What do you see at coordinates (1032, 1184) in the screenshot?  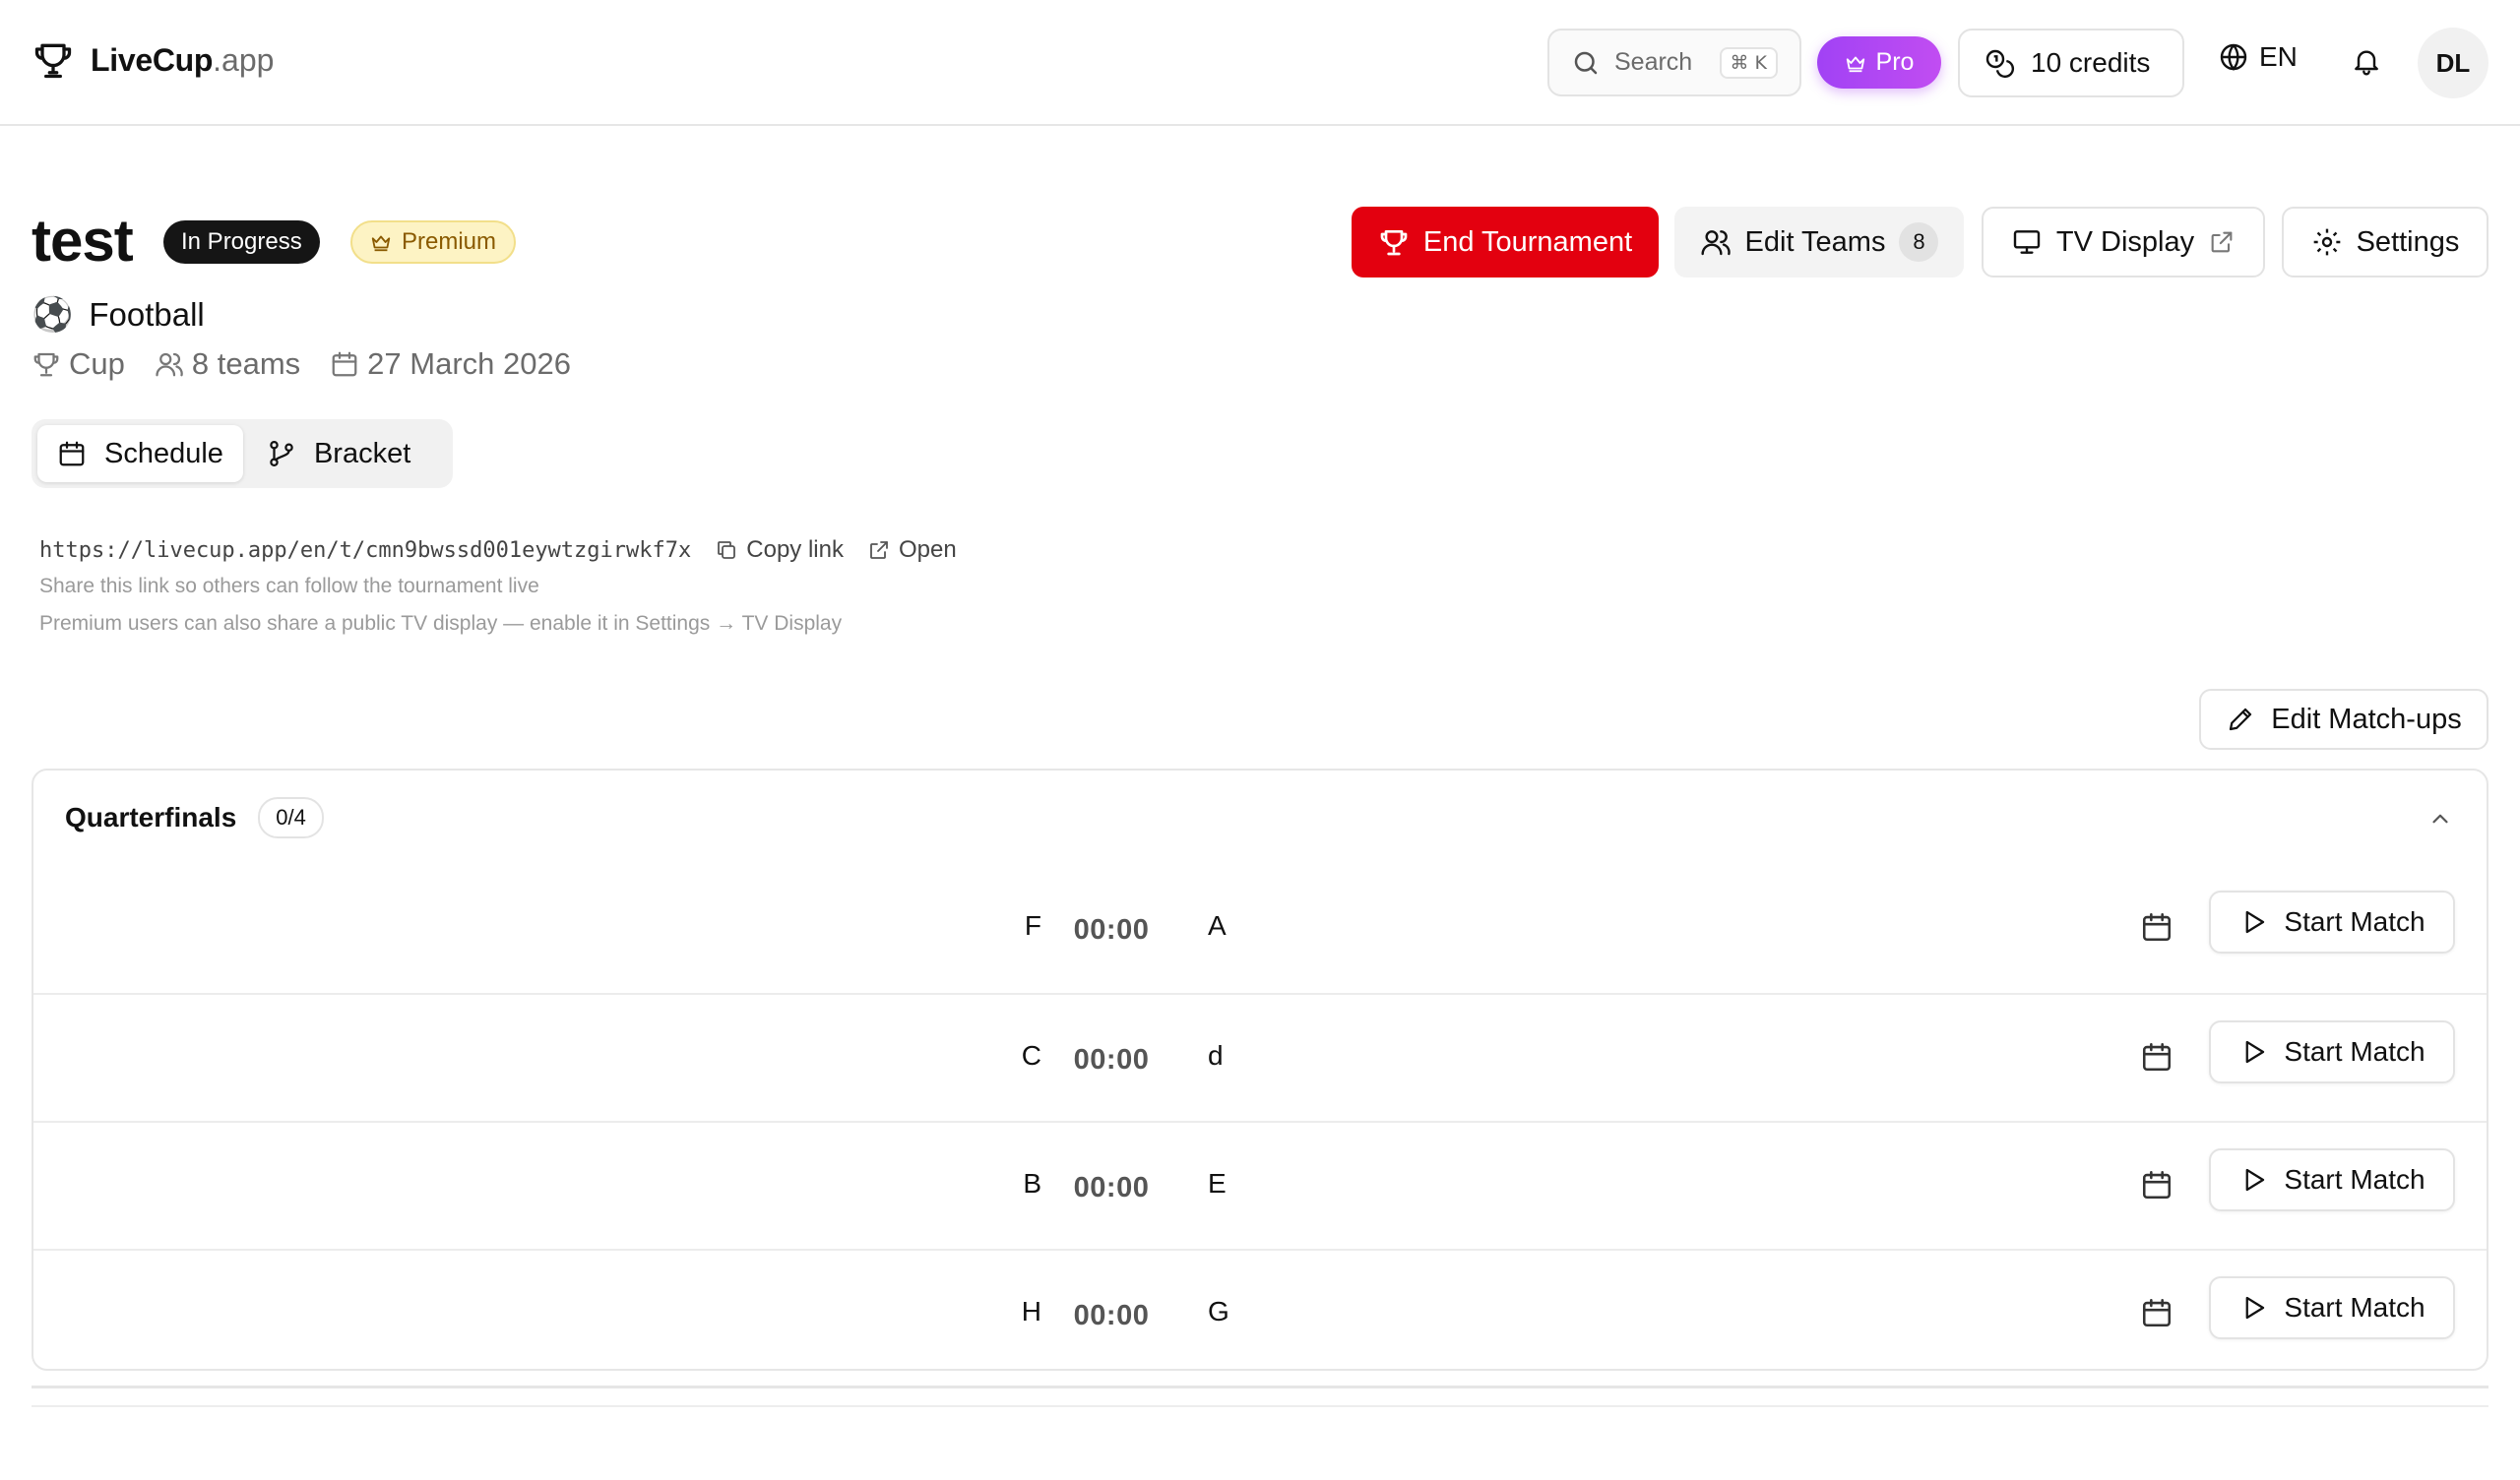 I see `home-team: B` at bounding box center [1032, 1184].